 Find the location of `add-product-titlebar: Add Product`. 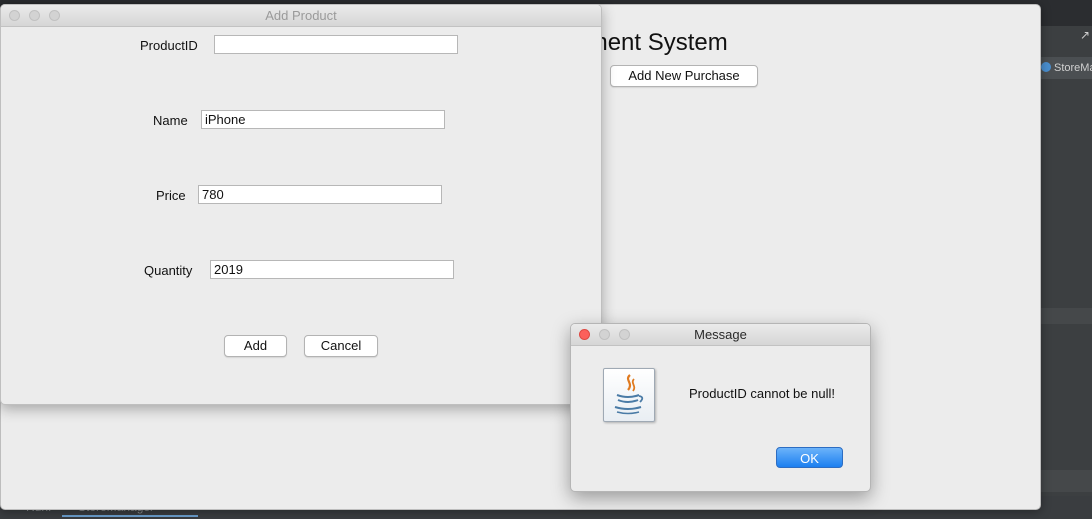

add-product-titlebar: Add Product is located at coordinates (301, 16).